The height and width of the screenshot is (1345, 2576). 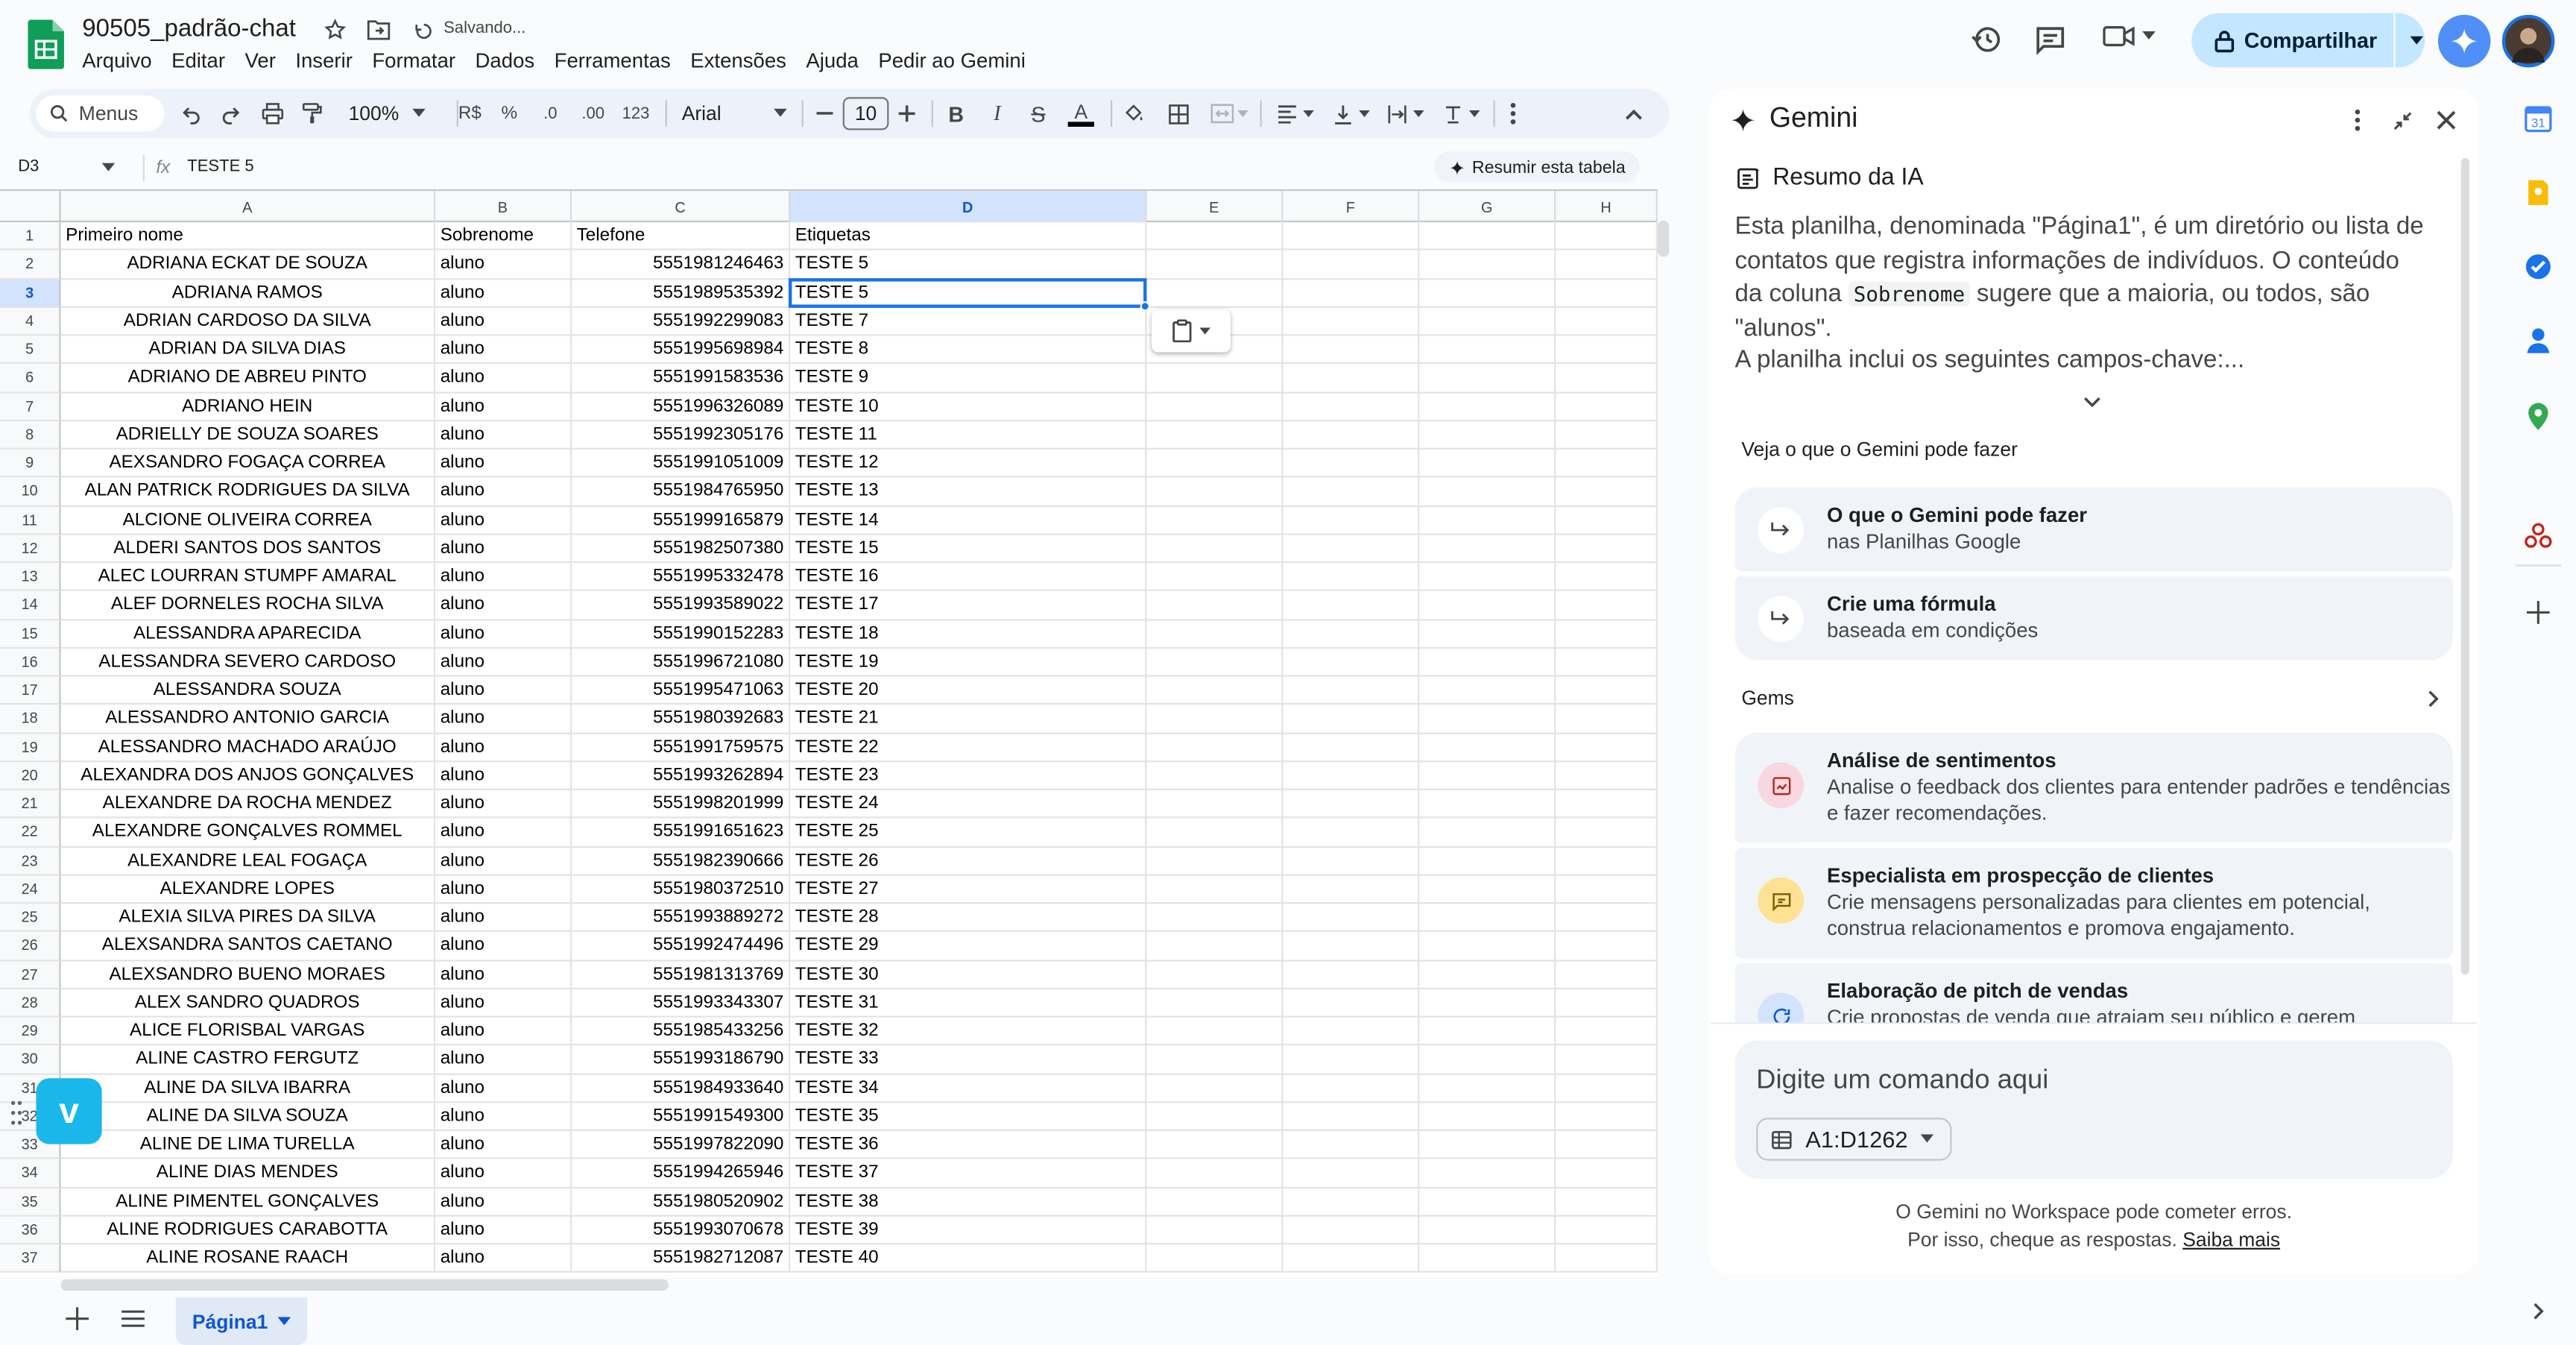 I want to click on table-cell: 5551991549300, so click(x=682, y=1116).